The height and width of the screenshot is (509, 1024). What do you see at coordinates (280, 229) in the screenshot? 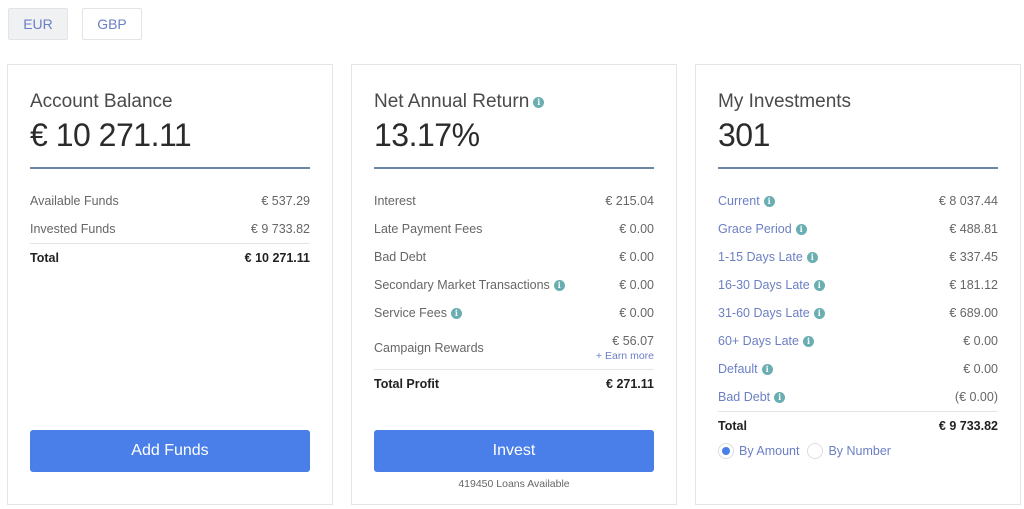
I see `row-value: € 9 733.82` at bounding box center [280, 229].